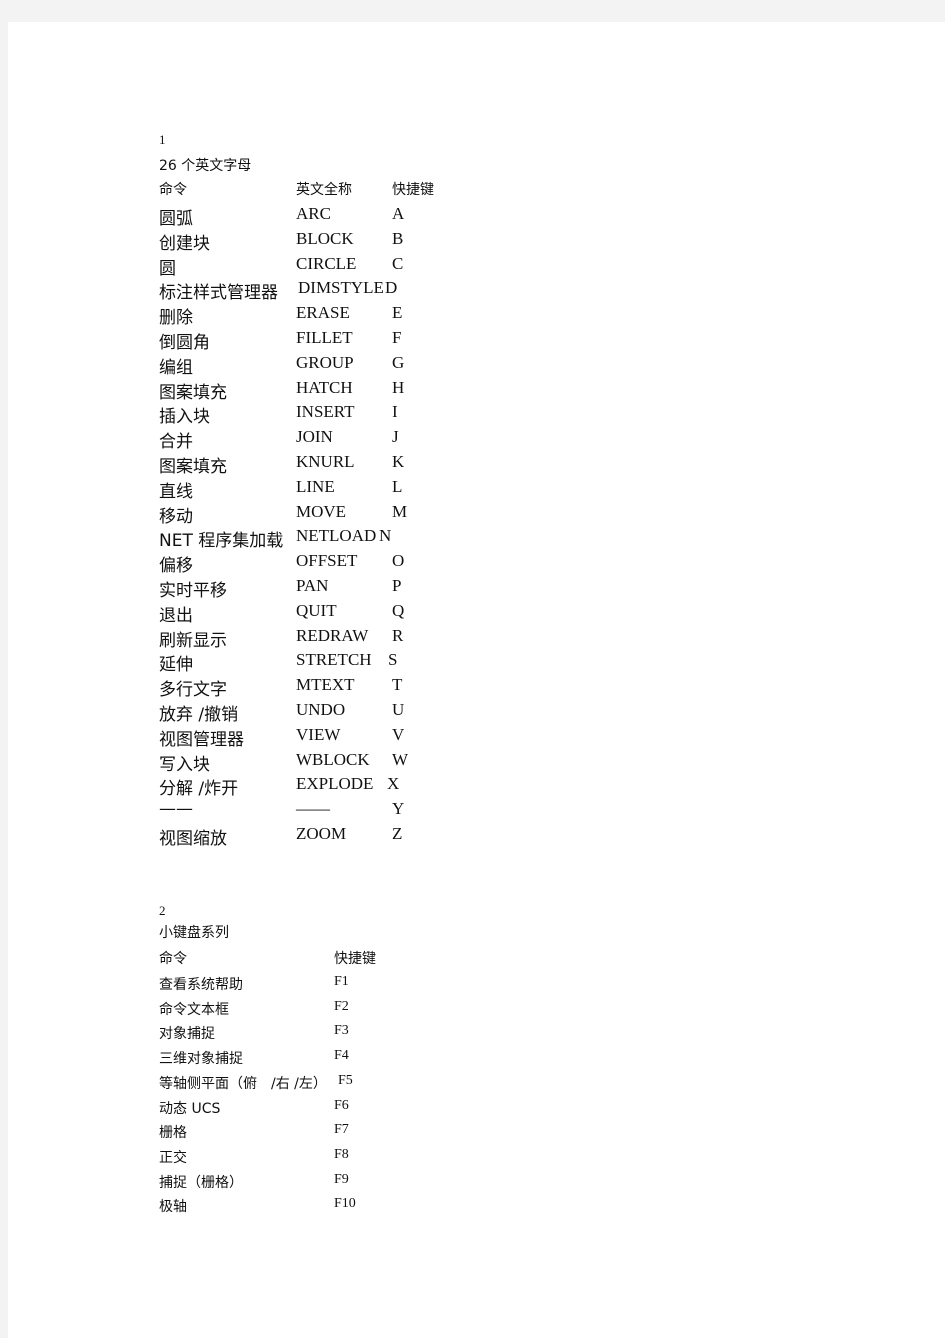  I want to click on shortcut-key-cell: Z, so click(397, 833).